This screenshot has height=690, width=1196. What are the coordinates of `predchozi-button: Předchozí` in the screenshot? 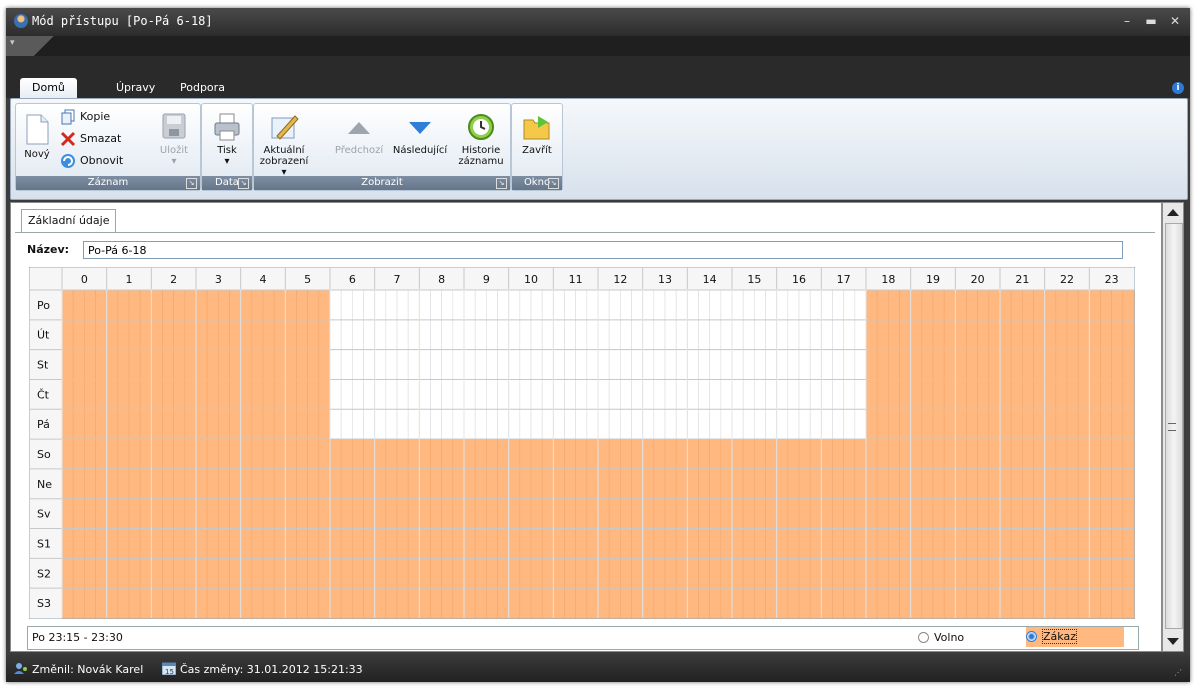 It's located at (359, 134).